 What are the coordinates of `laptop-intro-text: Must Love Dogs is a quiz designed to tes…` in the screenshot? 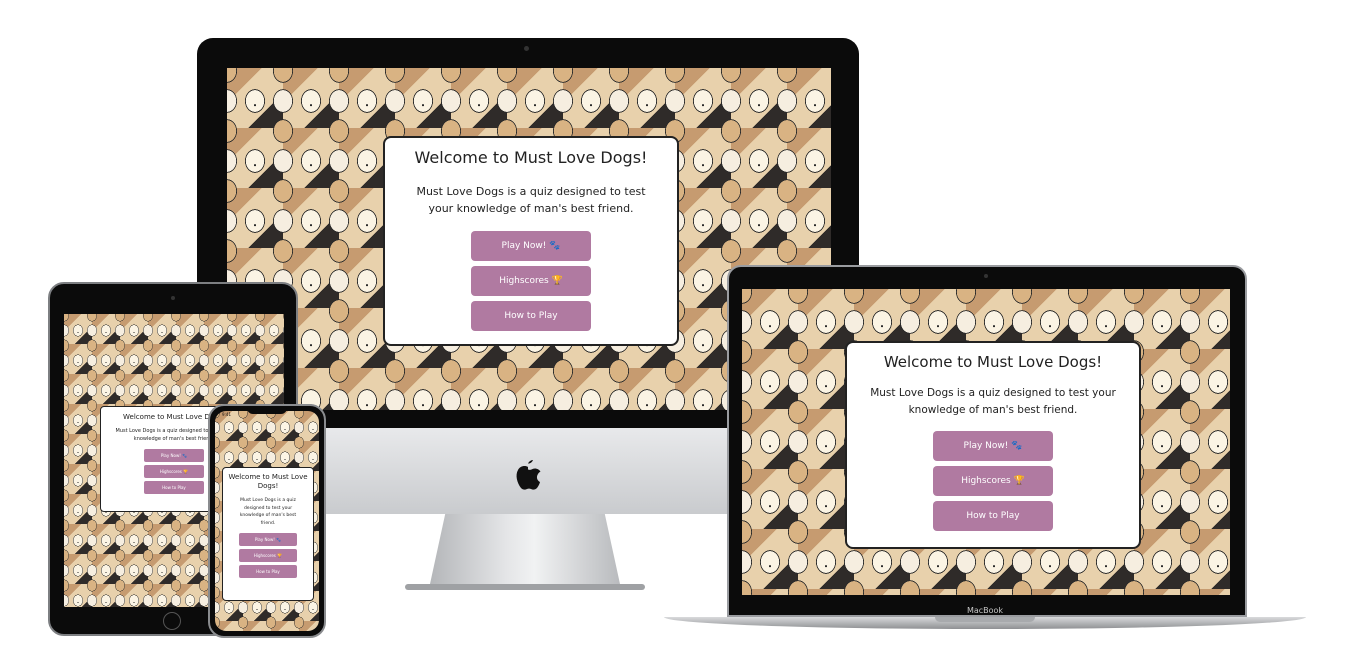 It's located at (993, 401).